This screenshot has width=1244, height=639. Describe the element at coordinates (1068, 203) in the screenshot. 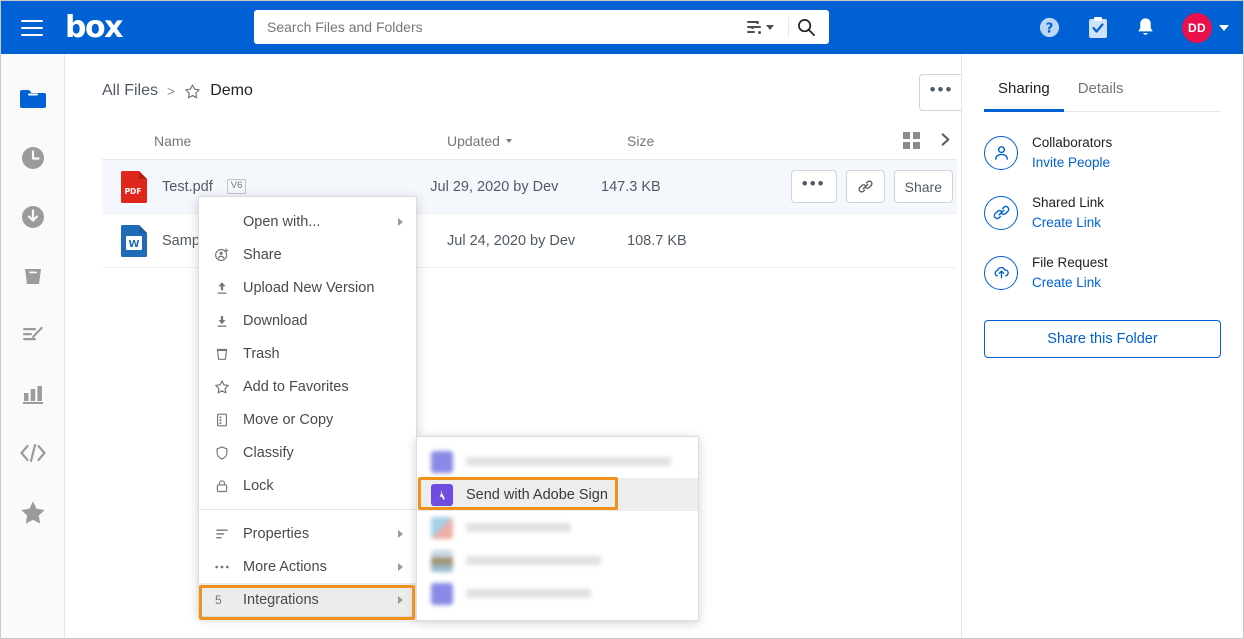

I see `shared-link-title: Shared Link` at that location.